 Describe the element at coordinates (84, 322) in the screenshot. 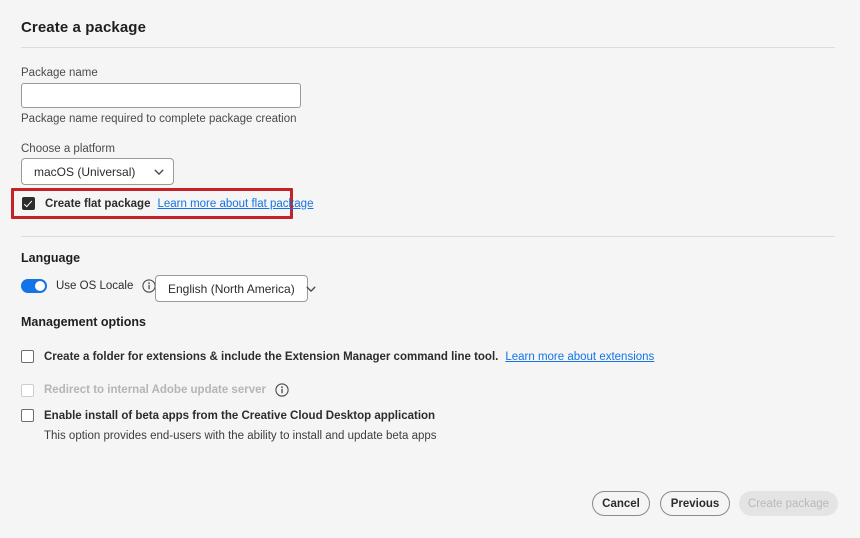

I see `management-options-heading: Management options` at that location.